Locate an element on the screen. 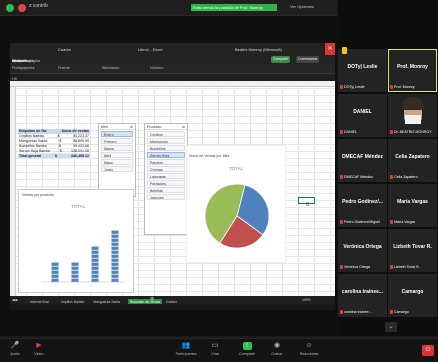  share-button: Compartir is located at coordinates (280, 59).